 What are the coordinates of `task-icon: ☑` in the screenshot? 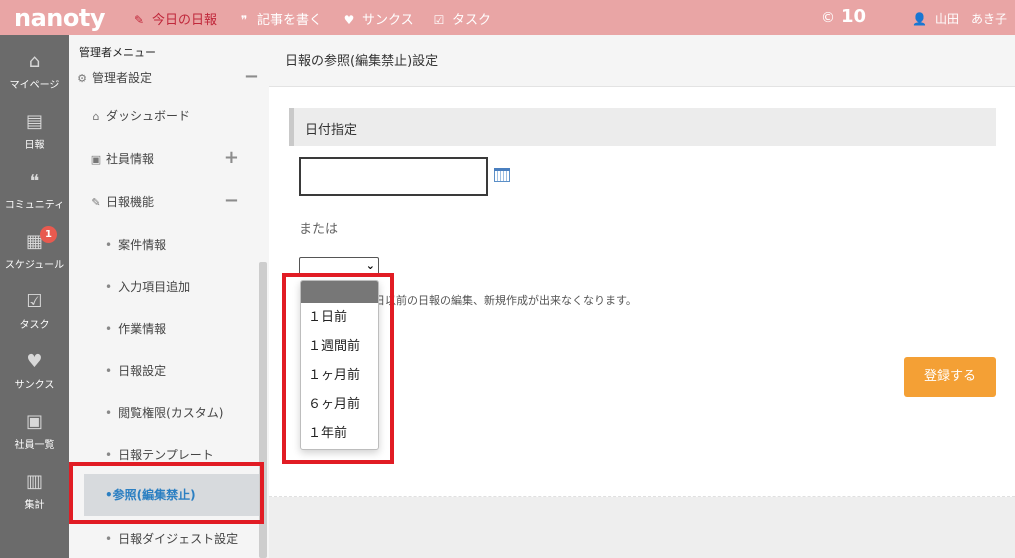 It's located at (34, 301).